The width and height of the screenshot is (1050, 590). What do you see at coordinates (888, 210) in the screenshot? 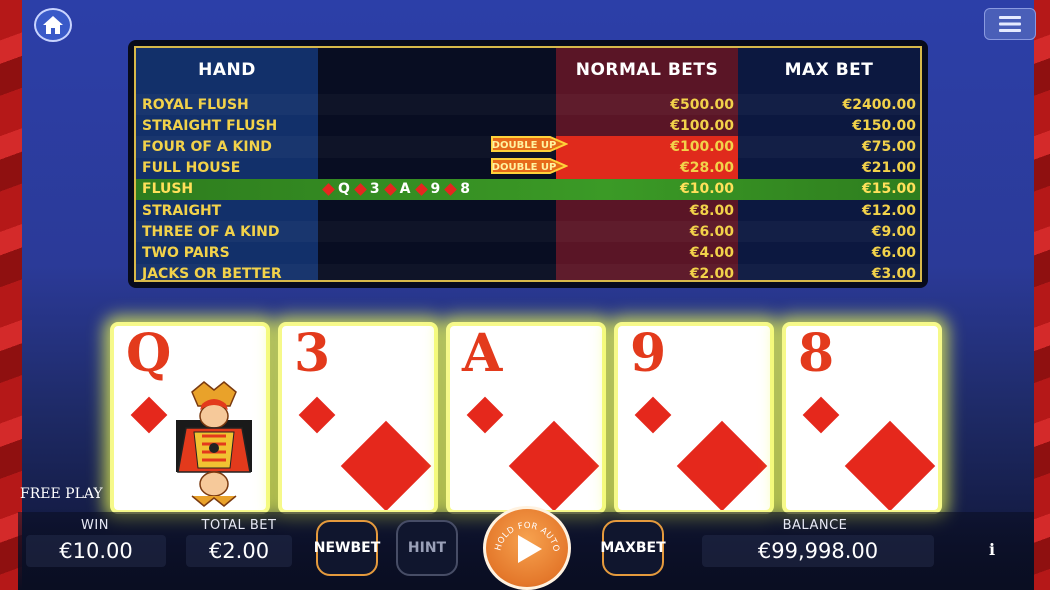
I see `max-payout: €12.00` at bounding box center [888, 210].